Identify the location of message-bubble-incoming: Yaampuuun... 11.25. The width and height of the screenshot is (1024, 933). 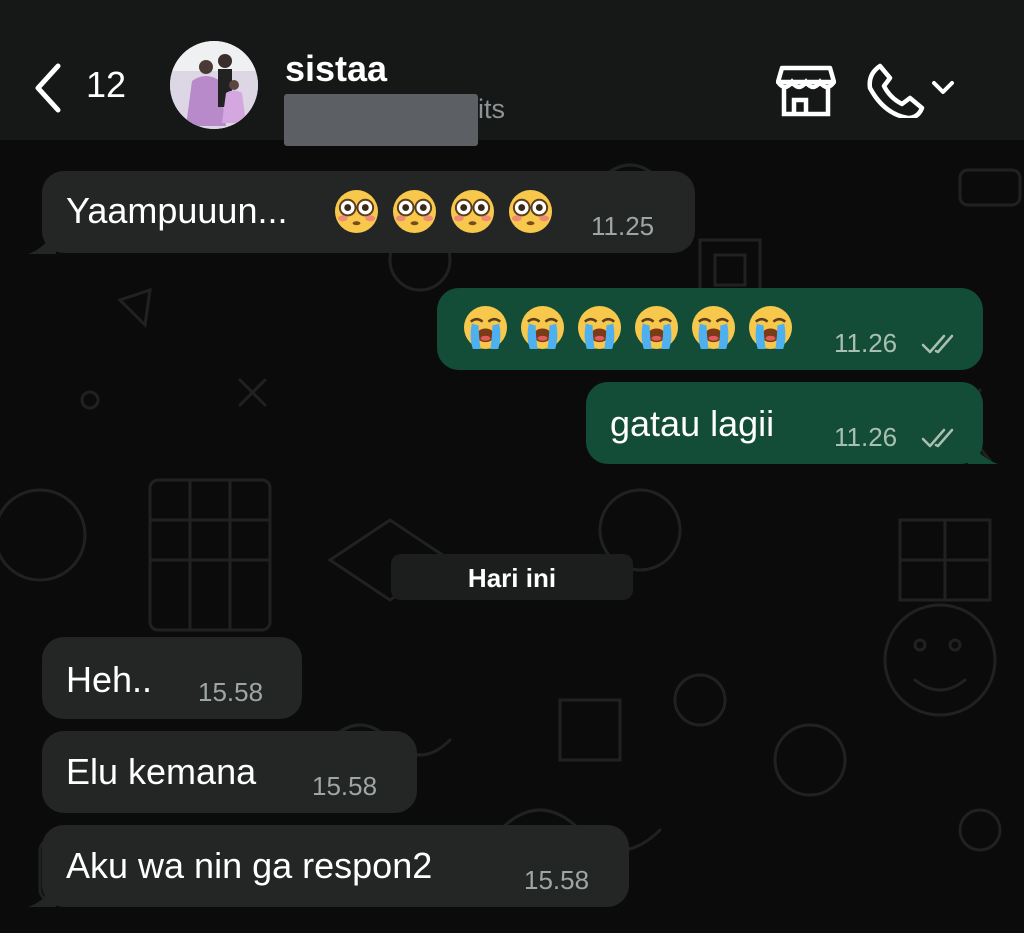
(368, 212).